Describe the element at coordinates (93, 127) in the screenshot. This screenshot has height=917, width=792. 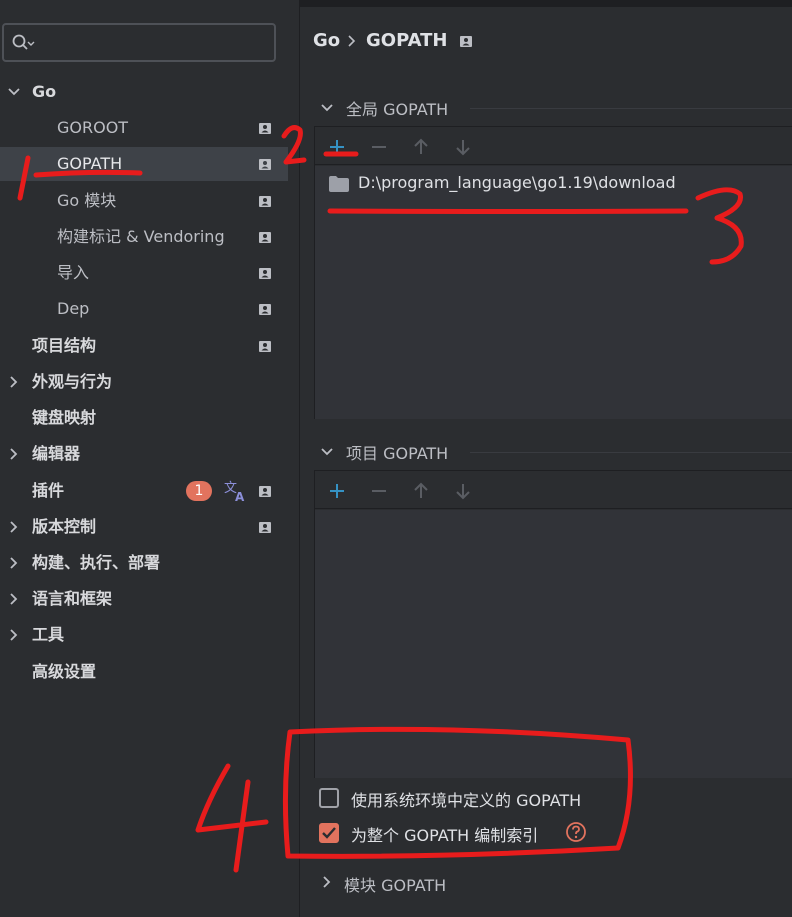
I see `sidebar-item-label: GOROOT` at that location.